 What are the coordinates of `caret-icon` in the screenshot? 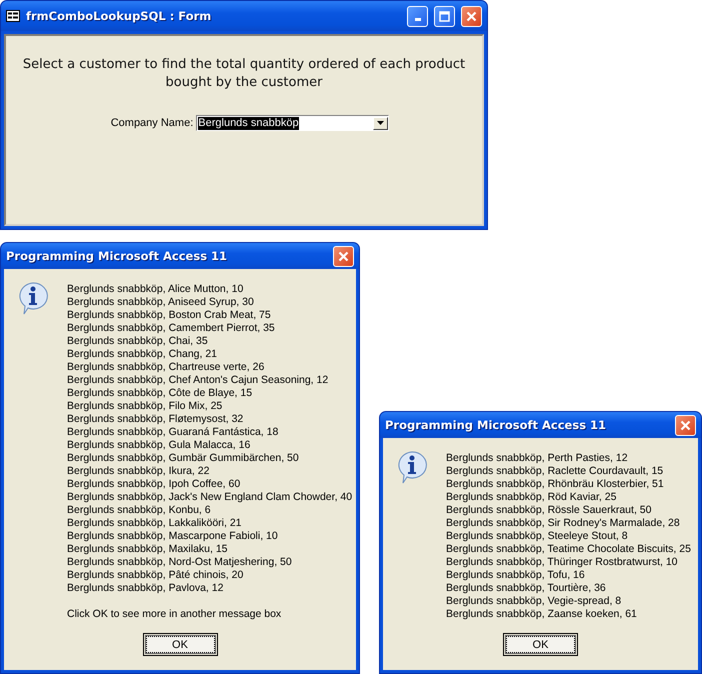 It's located at (380, 123).